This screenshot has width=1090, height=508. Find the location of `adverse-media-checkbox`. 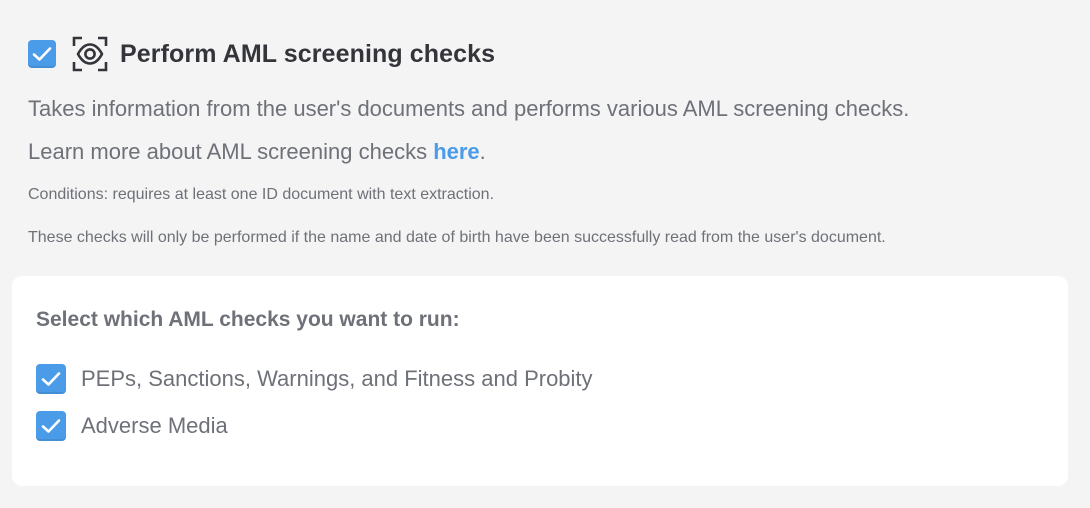

adverse-media-checkbox is located at coordinates (51, 426).